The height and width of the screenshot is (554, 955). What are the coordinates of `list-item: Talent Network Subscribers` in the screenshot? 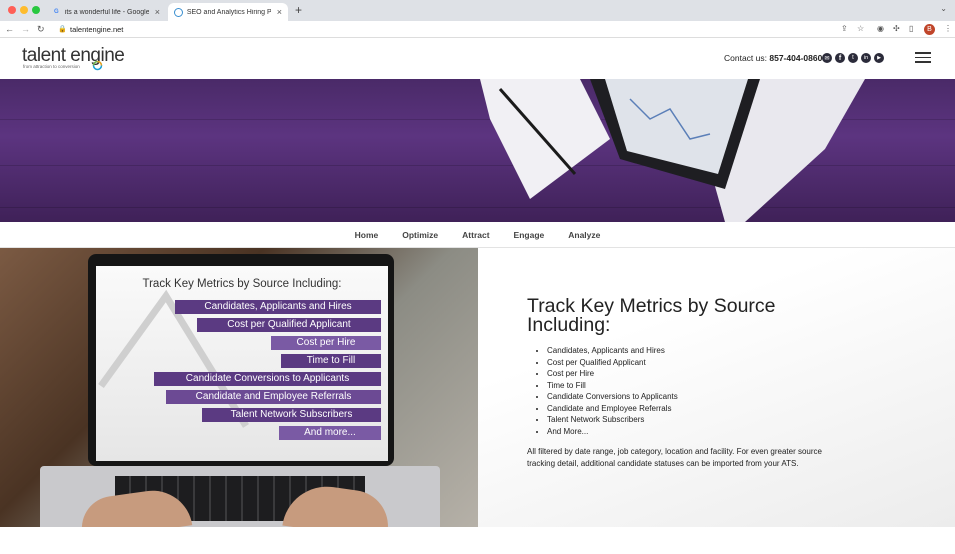 It's located at (612, 420).